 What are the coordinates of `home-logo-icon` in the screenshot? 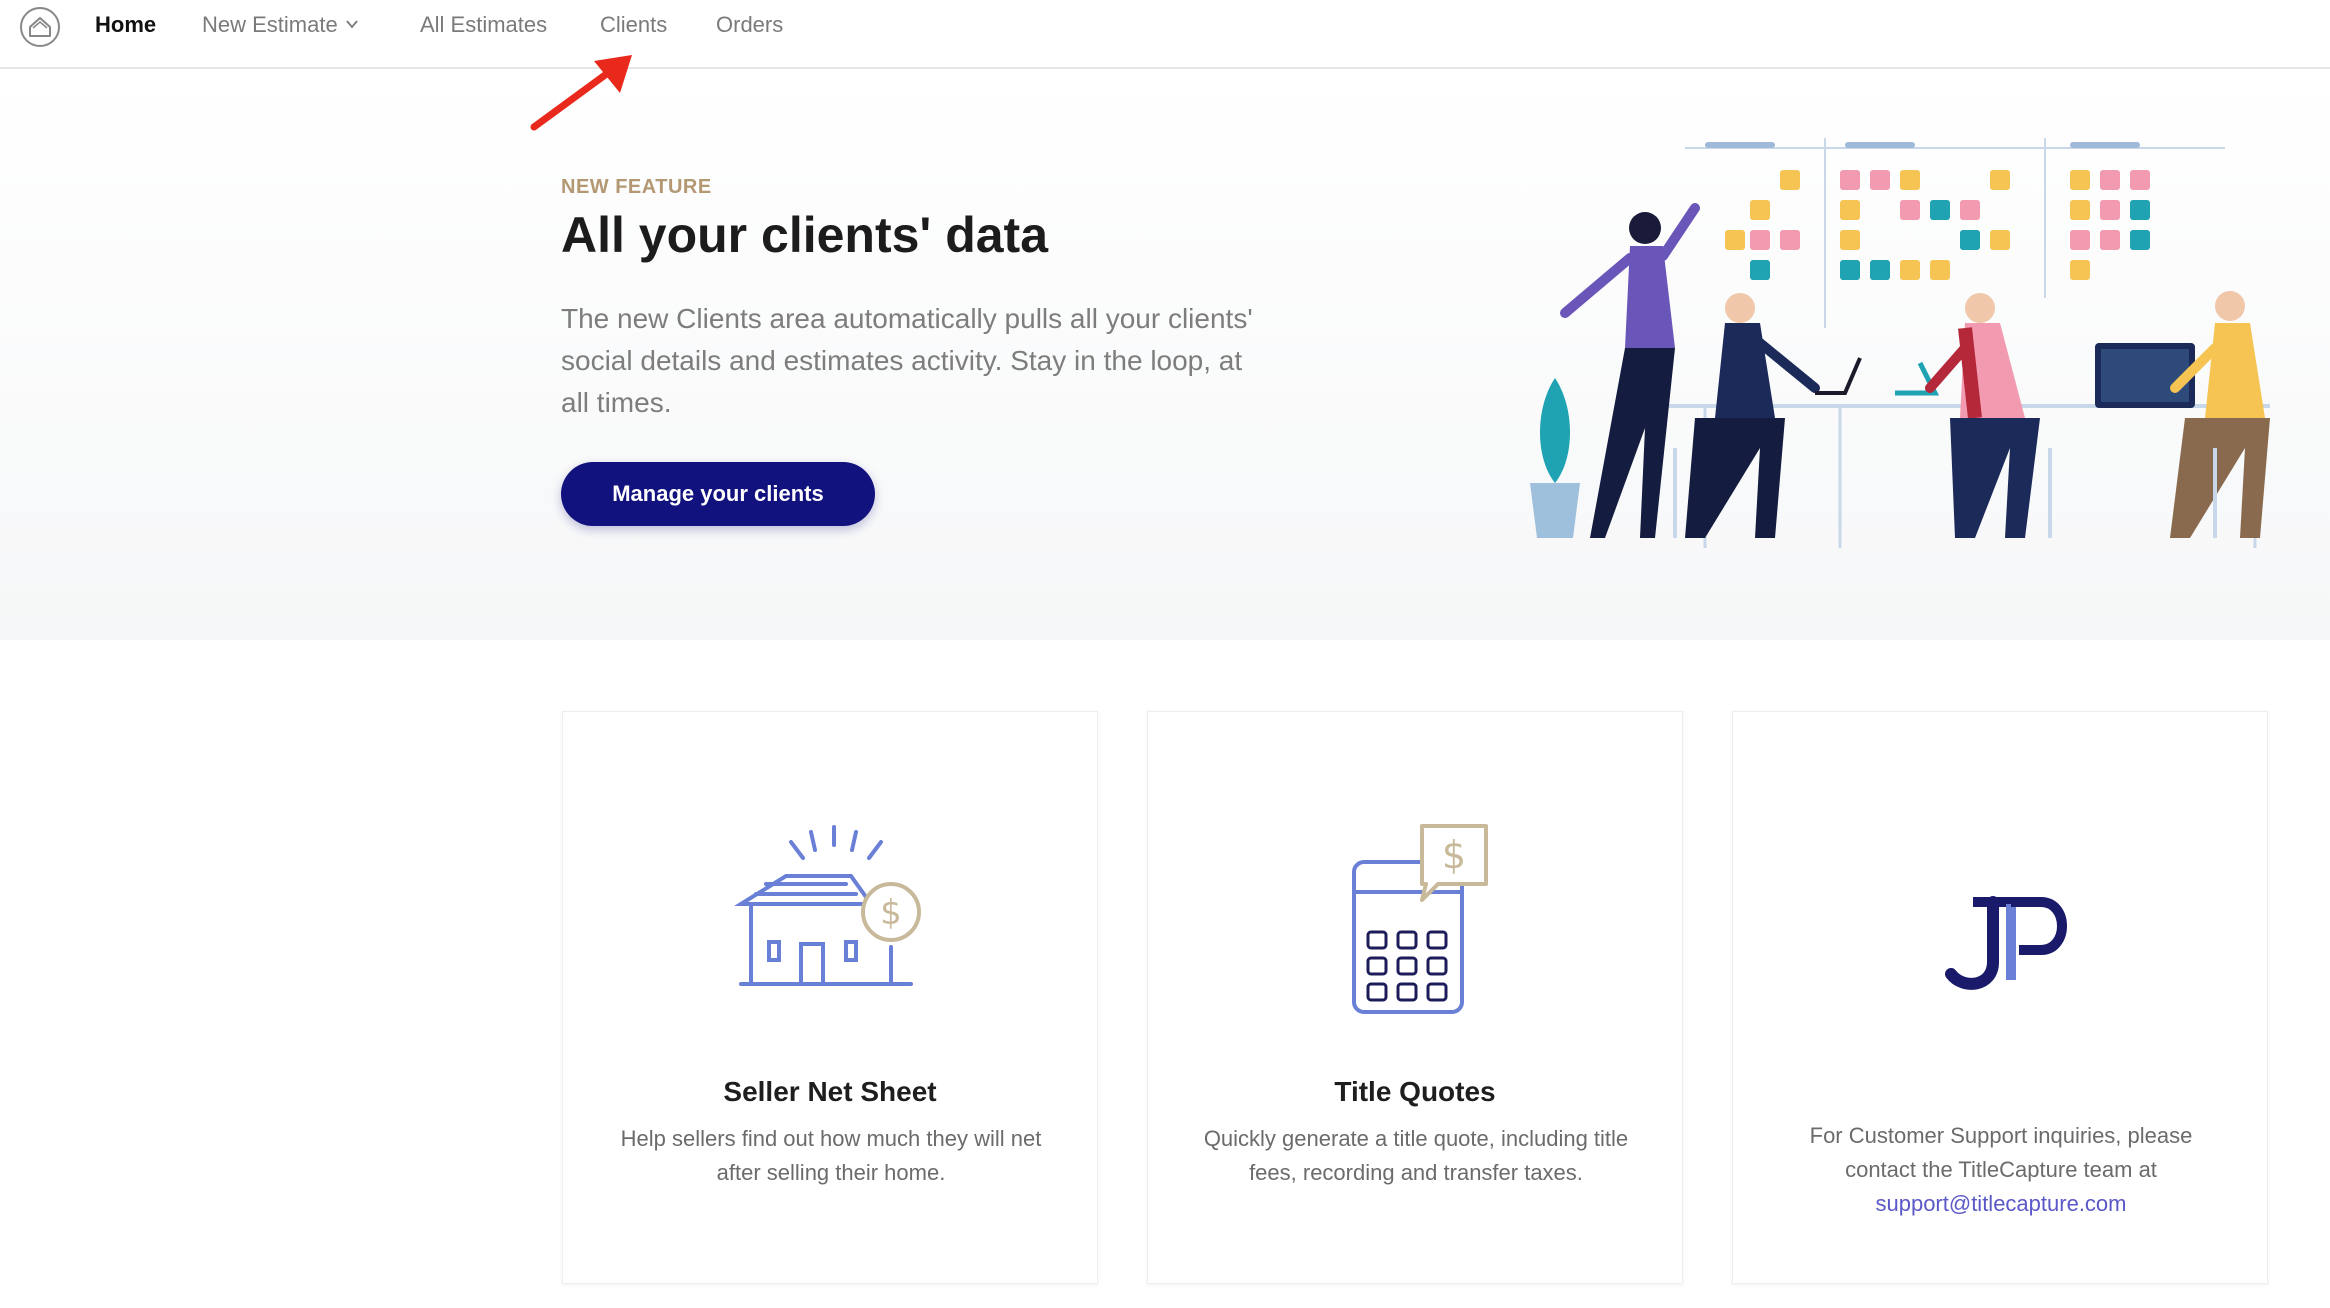 It's located at (40, 27).